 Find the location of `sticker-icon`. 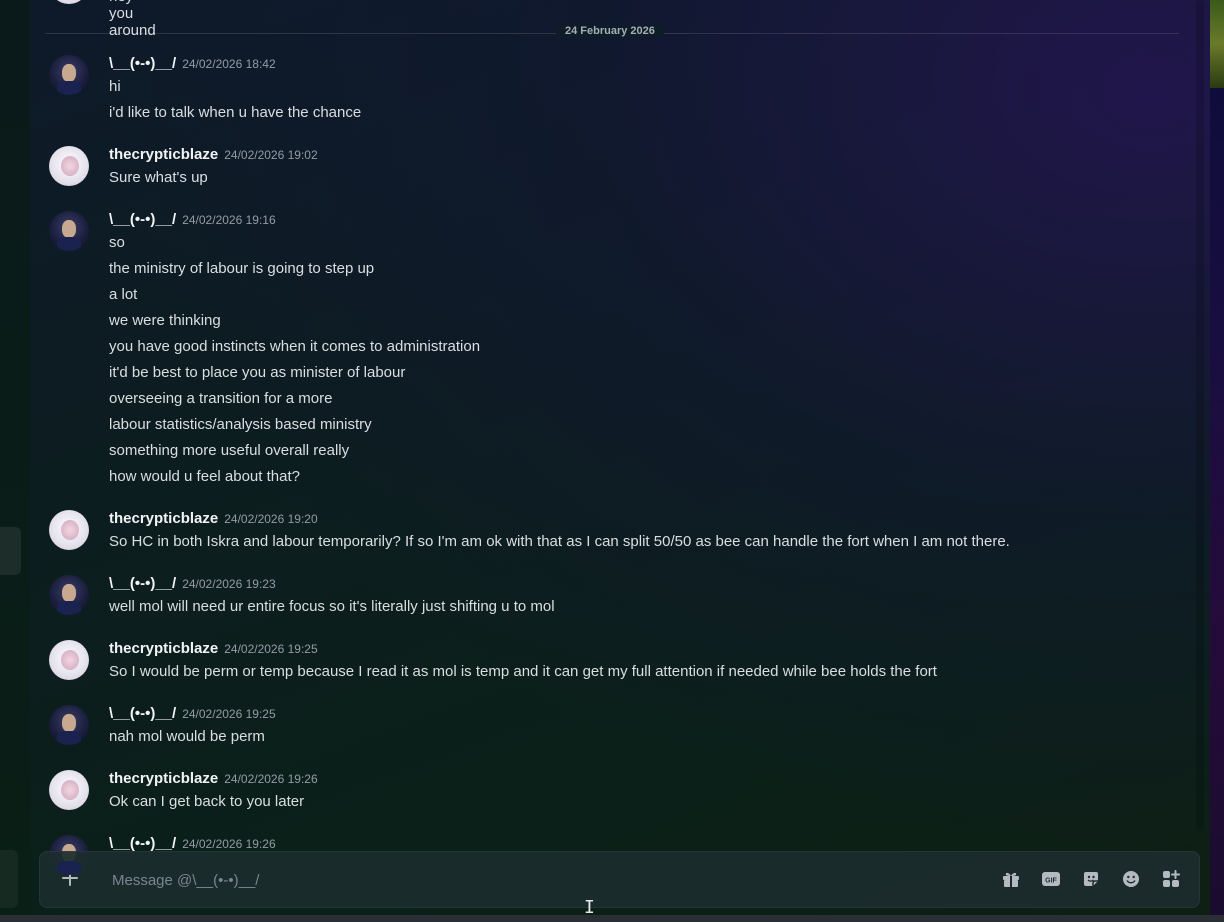

sticker-icon is located at coordinates (1091, 879).